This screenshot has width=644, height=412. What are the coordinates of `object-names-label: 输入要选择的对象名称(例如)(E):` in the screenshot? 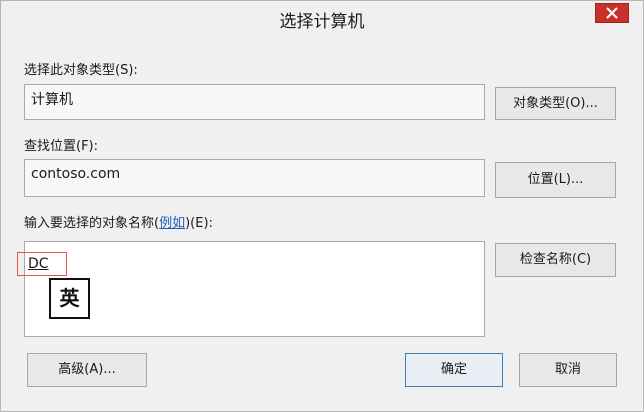 It's located at (118, 221).